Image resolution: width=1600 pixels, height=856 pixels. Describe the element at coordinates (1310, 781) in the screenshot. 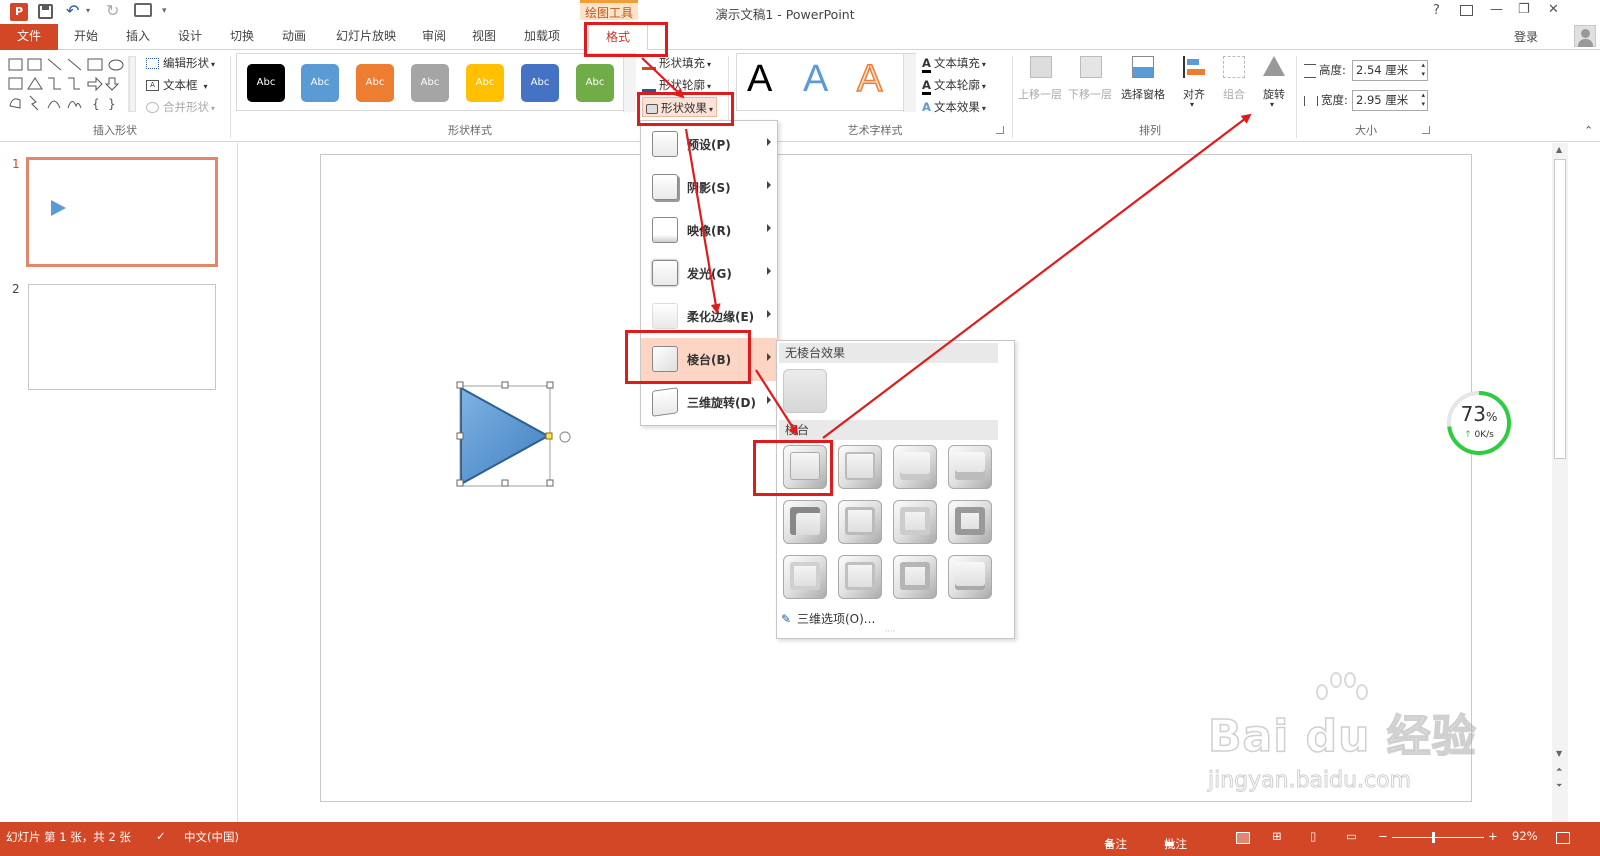

I see `baidu-url: jingyan.baidu.com` at that location.